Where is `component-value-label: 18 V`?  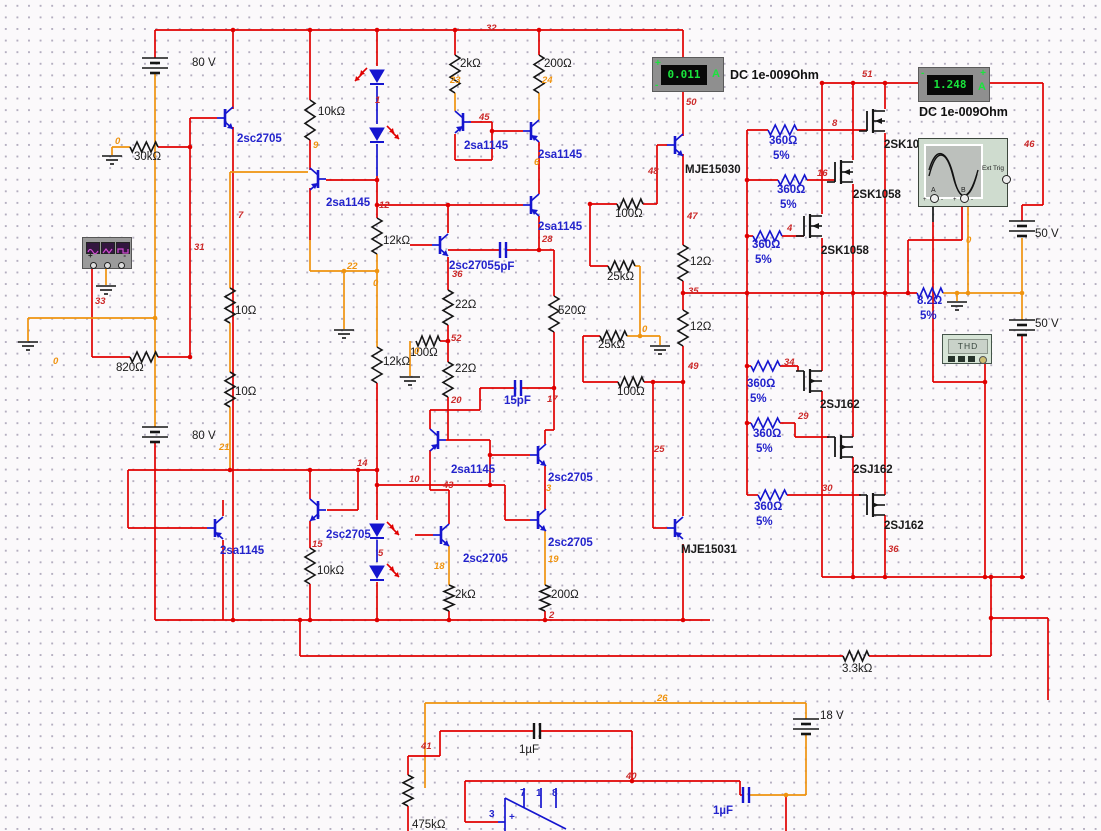
component-value-label: 18 V is located at coordinates (832, 716).